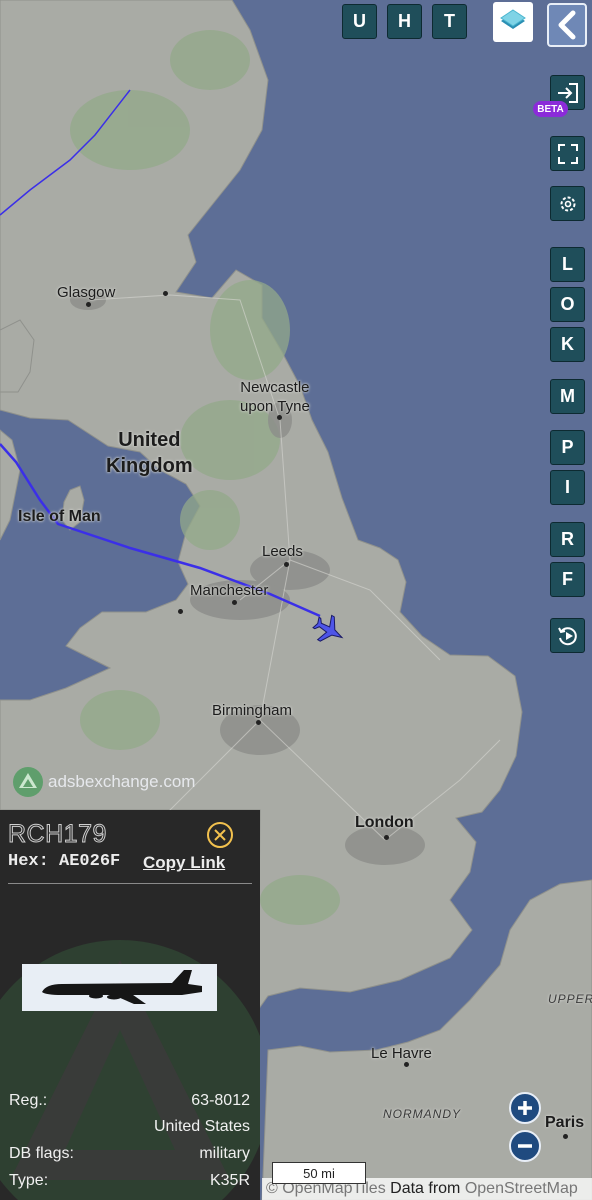 This screenshot has height=1200, width=592. I want to click on db-flags-value: military, so click(224, 1153).